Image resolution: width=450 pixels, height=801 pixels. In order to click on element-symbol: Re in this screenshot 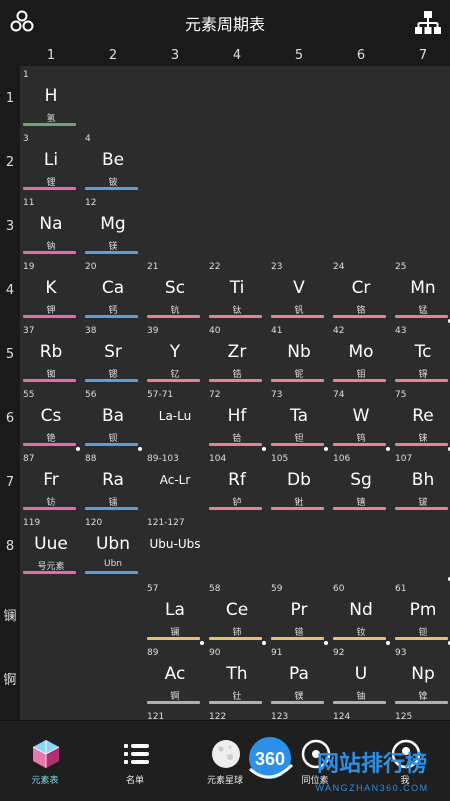, I will do `click(423, 416)`.